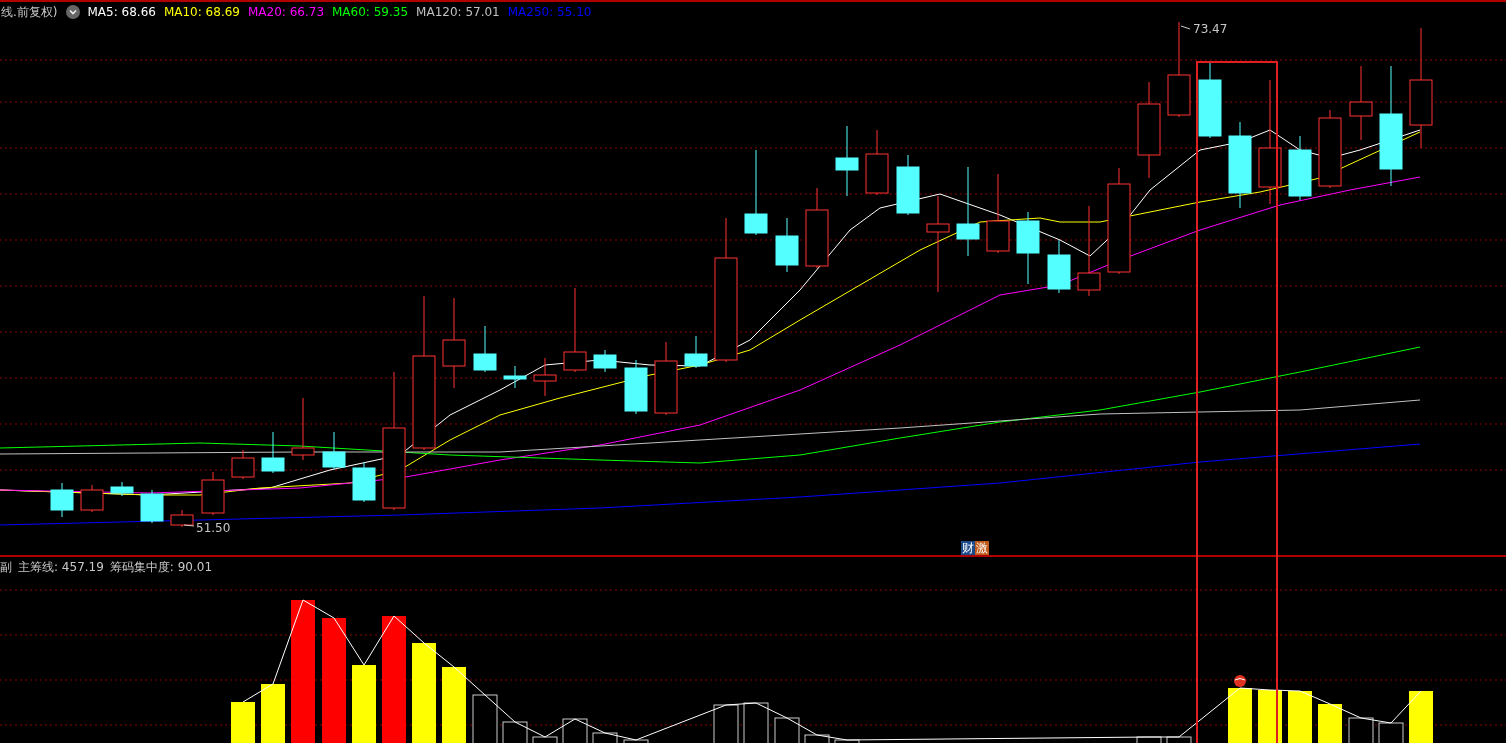 Image resolution: width=1506 pixels, height=743 pixels. I want to click on moving-average-value: MA10: 68.69, so click(201, 12).